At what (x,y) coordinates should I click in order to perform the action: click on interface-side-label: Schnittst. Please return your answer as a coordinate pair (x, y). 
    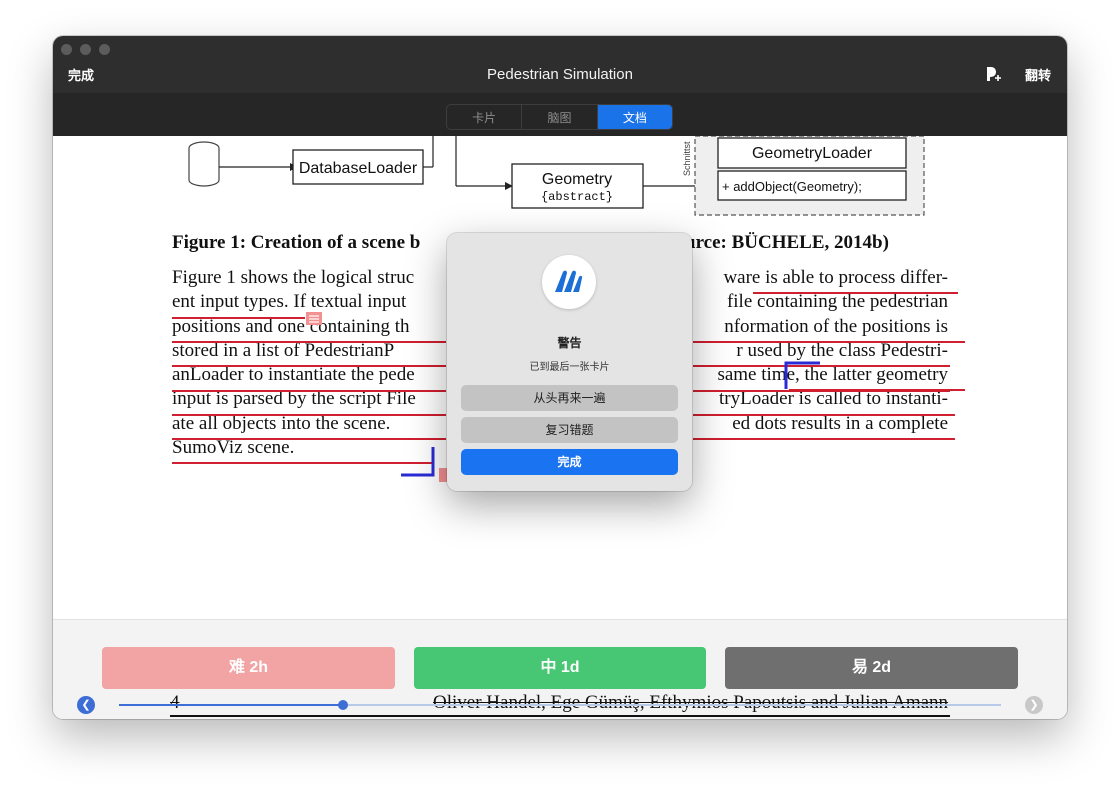
    Looking at the image, I should click on (687, 158).